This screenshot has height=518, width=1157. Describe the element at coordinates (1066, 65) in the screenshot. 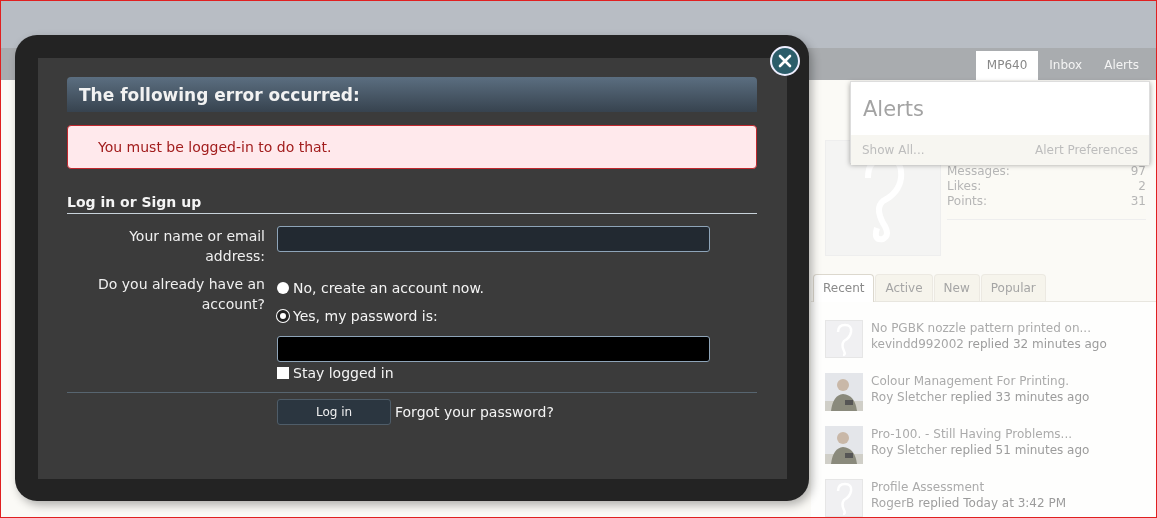

I see `nav-tab: Inbox` at that location.